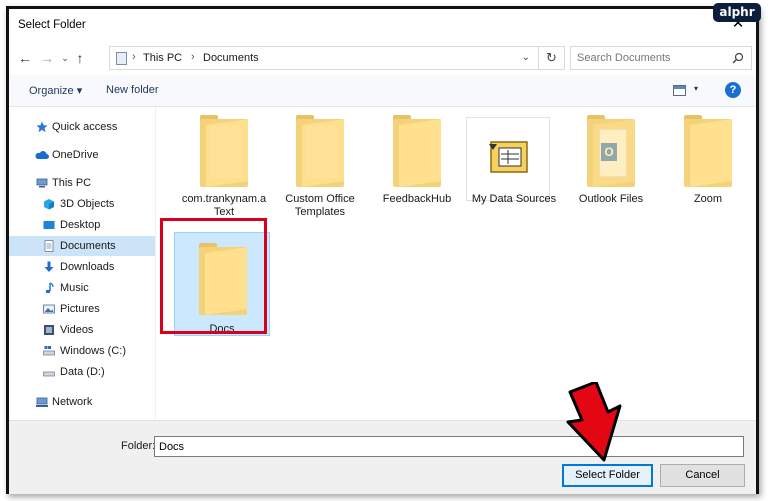  I want to click on sidebar-item-quick-access: Quick access, so click(82, 127).